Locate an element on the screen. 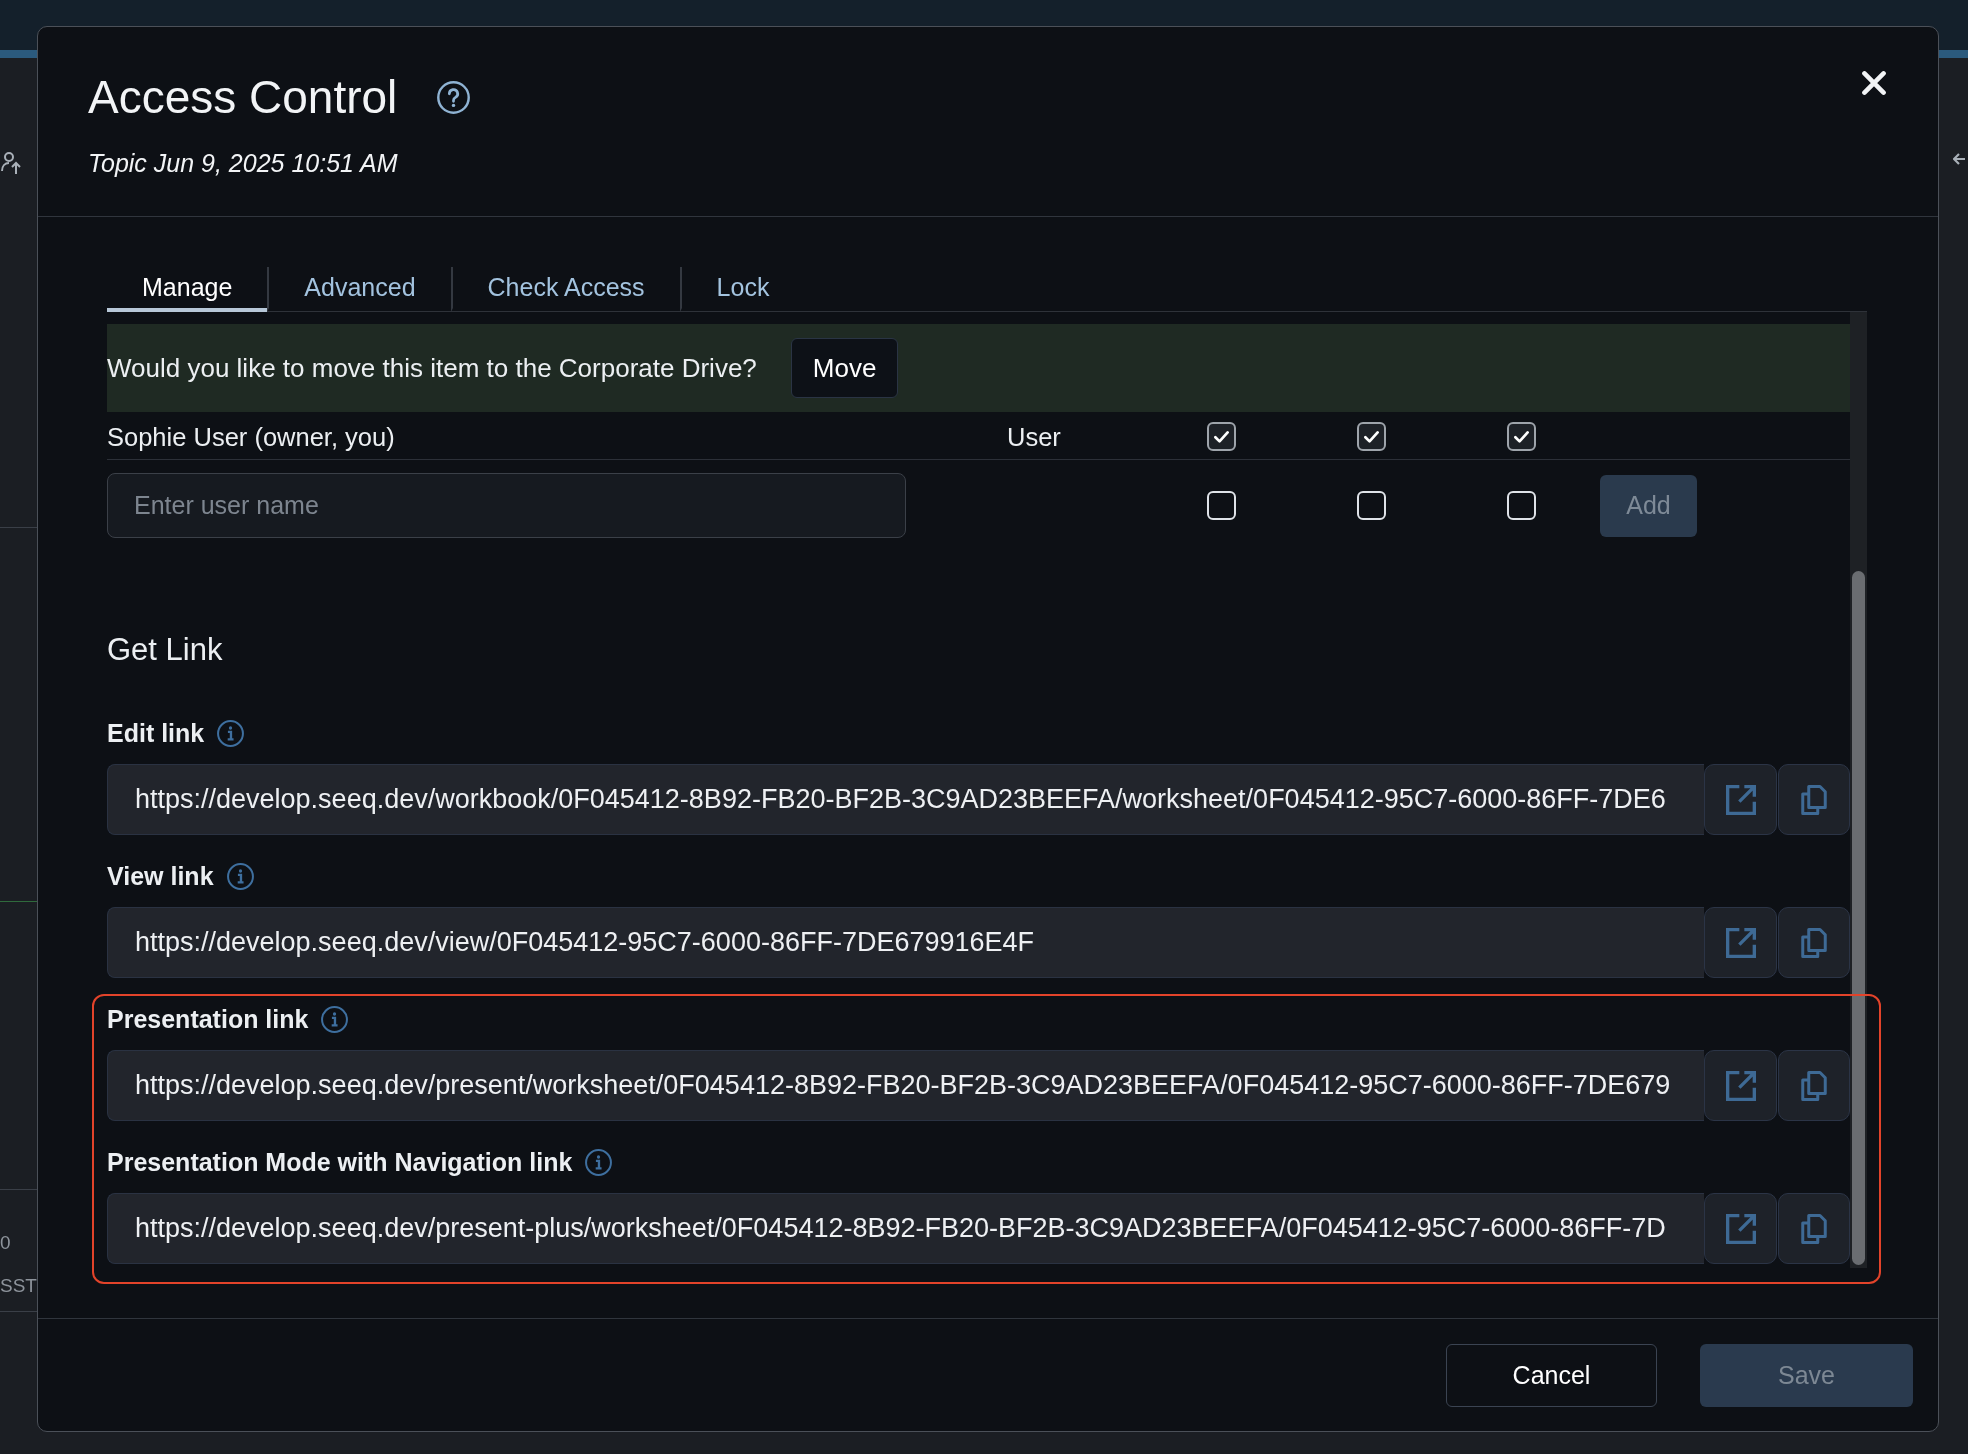  help-icon is located at coordinates (454, 97).